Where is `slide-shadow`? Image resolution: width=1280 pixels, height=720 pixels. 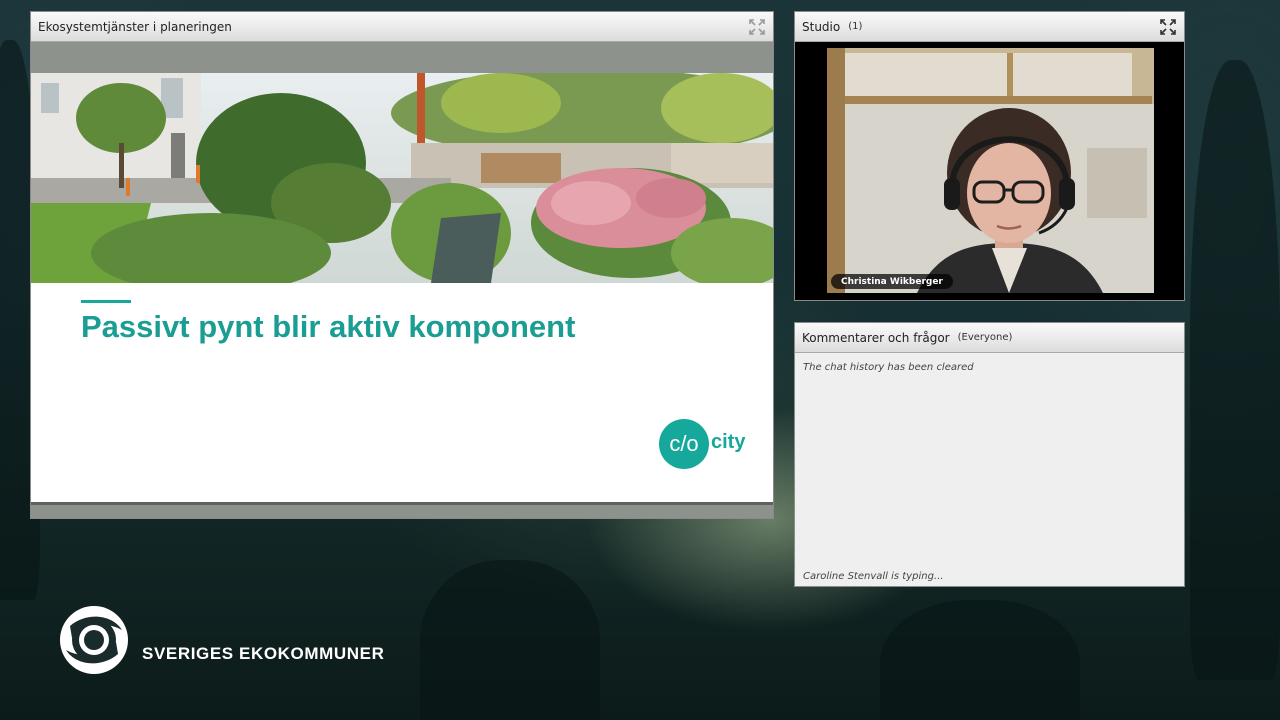 slide-shadow is located at coordinates (402, 503).